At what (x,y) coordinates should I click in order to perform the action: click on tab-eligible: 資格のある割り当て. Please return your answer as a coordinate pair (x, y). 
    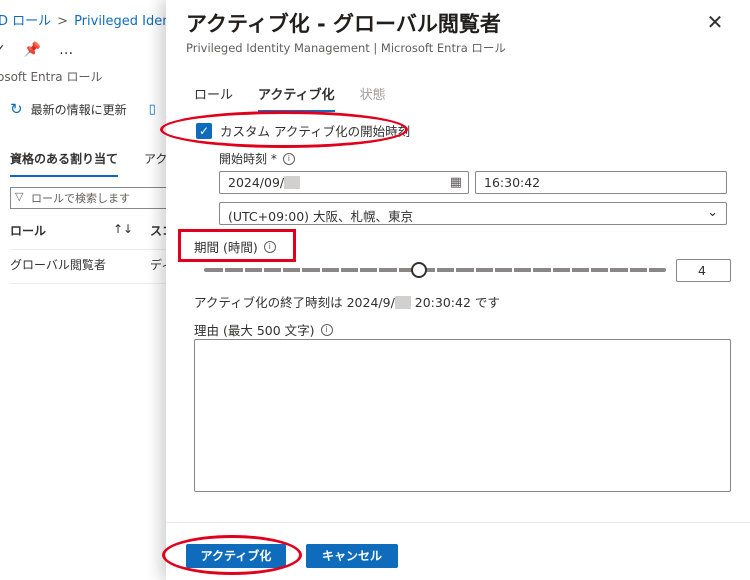
    Looking at the image, I should click on (64, 163).